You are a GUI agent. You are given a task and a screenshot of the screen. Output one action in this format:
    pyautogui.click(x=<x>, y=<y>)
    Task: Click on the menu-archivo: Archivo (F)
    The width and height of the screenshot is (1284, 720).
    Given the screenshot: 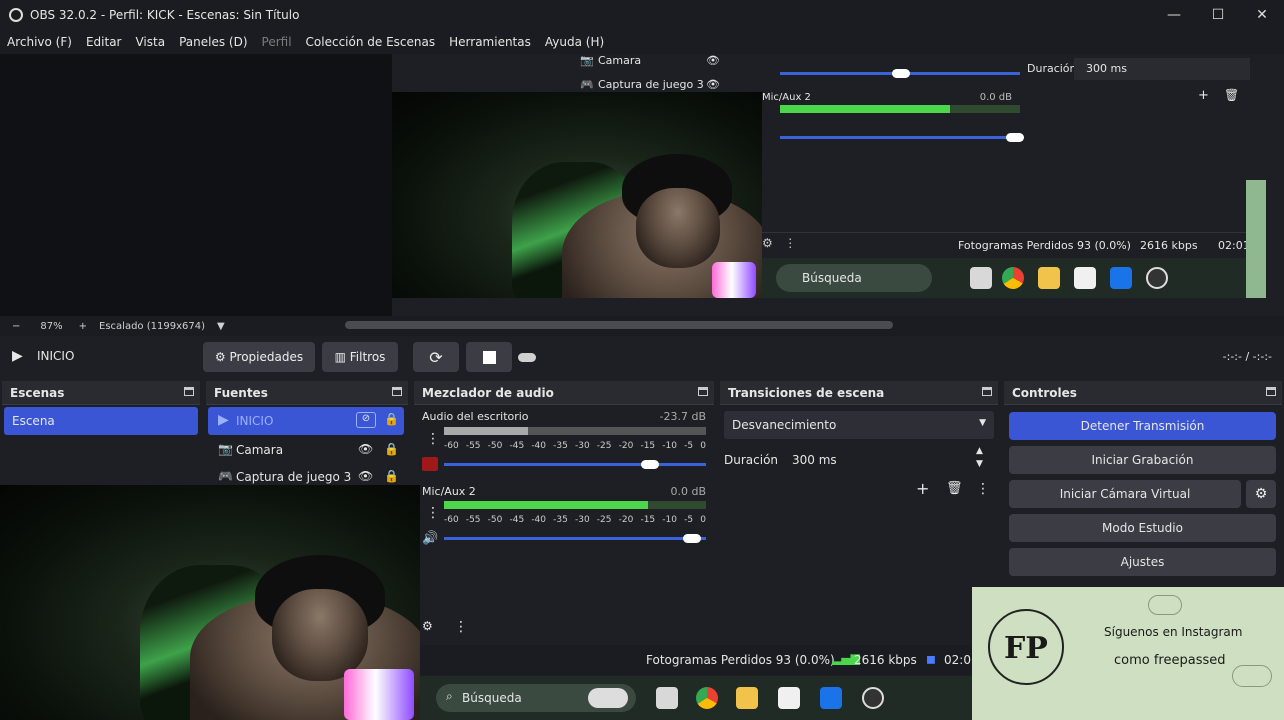 What is the action you would take?
    pyautogui.click(x=39, y=42)
    